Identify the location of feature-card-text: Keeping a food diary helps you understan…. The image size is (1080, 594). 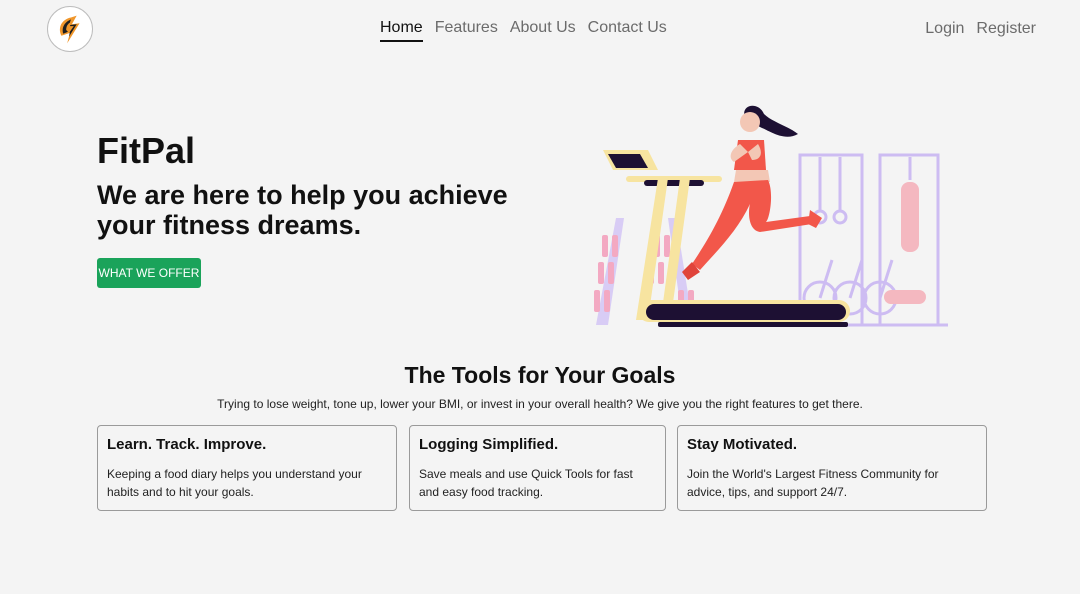
(234, 483).